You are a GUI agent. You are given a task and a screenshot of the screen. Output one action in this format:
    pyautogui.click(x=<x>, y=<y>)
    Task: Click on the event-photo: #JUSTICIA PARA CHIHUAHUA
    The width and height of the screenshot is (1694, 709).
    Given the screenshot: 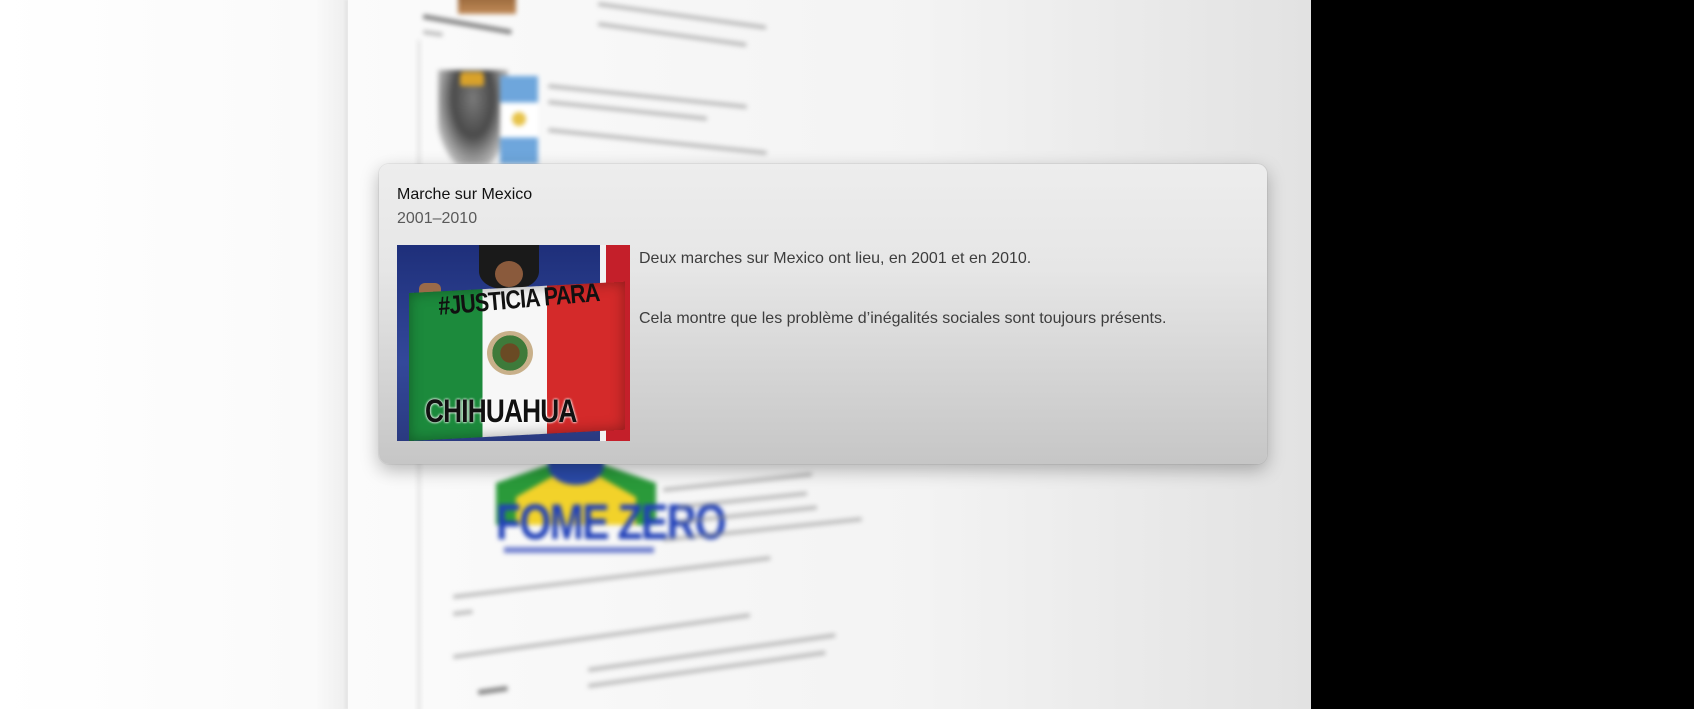 What is the action you would take?
    pyautogui.click(x=513, y=343)
    